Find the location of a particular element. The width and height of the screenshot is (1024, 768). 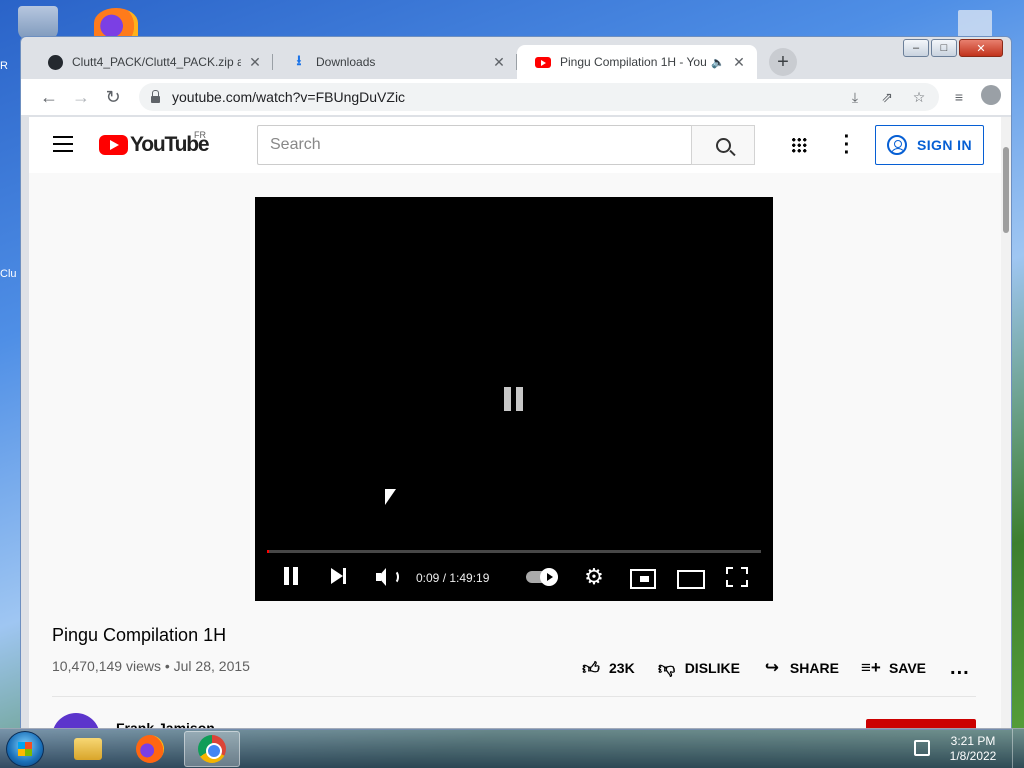

search-button is located at coordinates (723, 145).